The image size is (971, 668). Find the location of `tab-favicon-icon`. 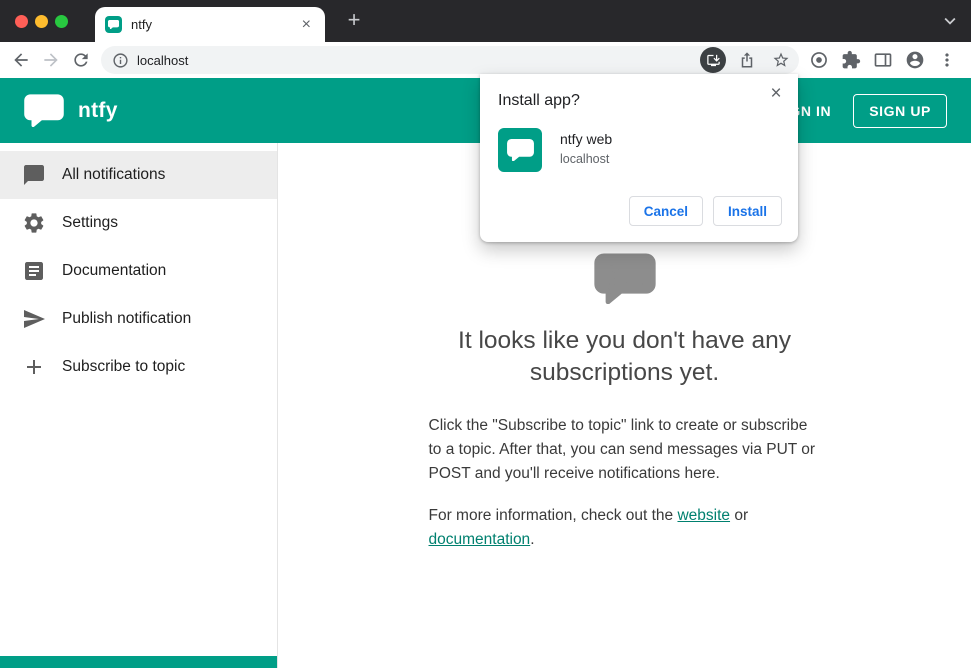

tab-favicon-icon is located at coordinates (113, 24).